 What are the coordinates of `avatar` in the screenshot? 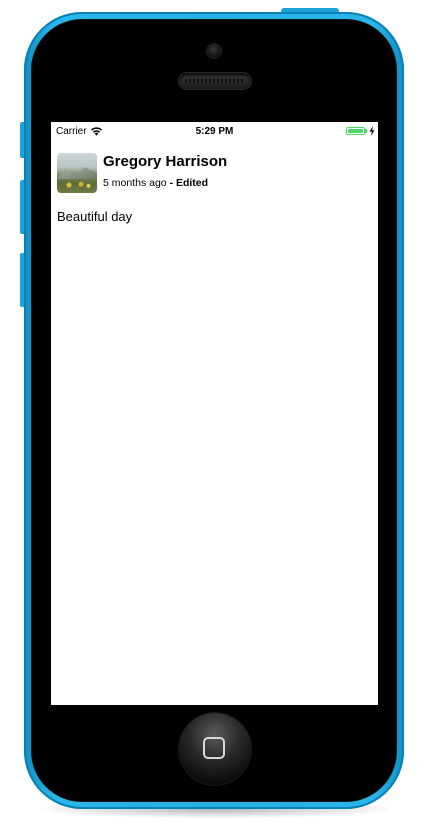 It's located at (77, 173).